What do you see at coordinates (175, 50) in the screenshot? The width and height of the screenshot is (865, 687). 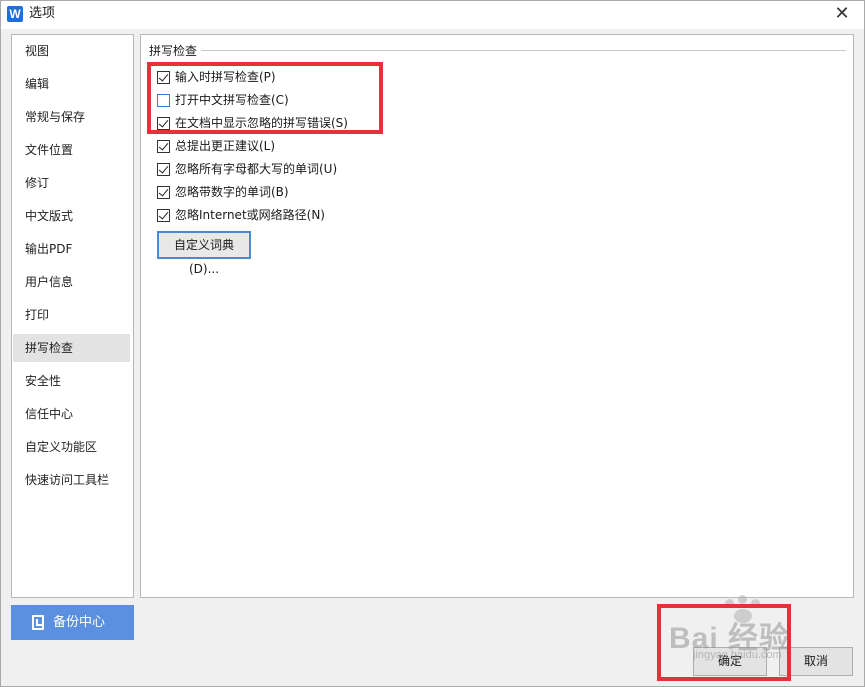 I see `group-title: 拼写检查` at bounding box center [175, 50].